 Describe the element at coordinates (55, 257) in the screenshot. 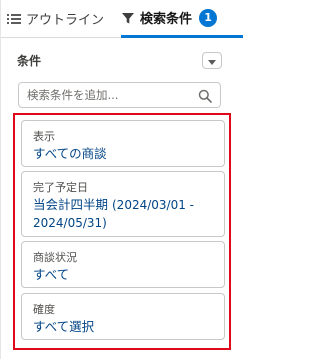

I see `filter-label: 商談状況` at that location.